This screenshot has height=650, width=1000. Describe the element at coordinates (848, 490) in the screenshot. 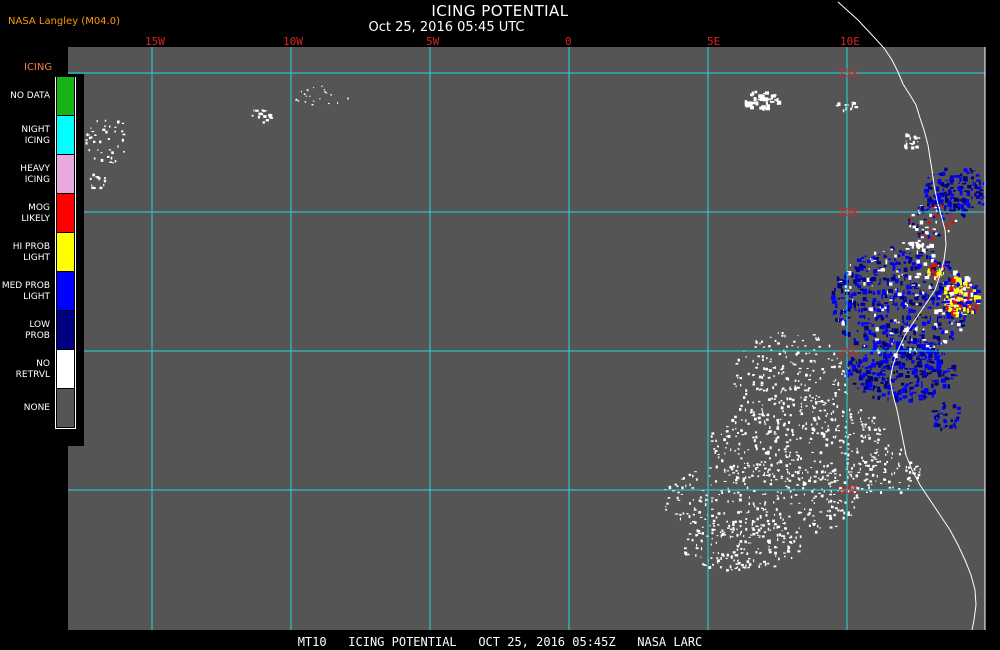

I see `lat-label-30s: 30S` at that location.